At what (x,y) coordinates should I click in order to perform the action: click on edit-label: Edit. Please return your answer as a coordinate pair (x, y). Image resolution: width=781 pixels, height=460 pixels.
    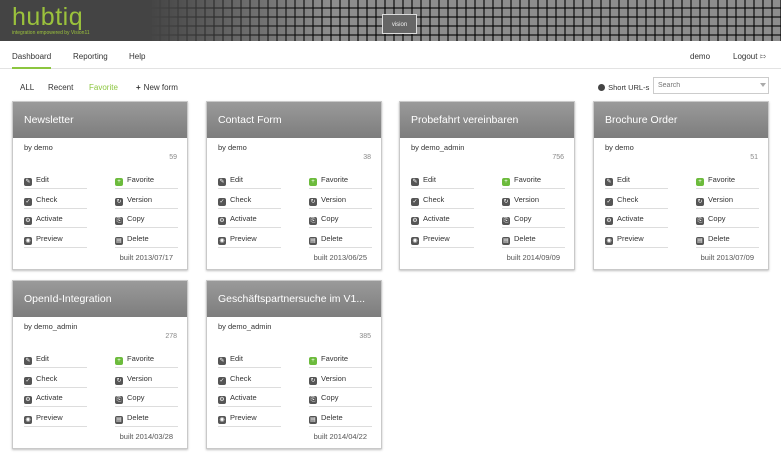
    Looking at the image, I should click on (236, 179).